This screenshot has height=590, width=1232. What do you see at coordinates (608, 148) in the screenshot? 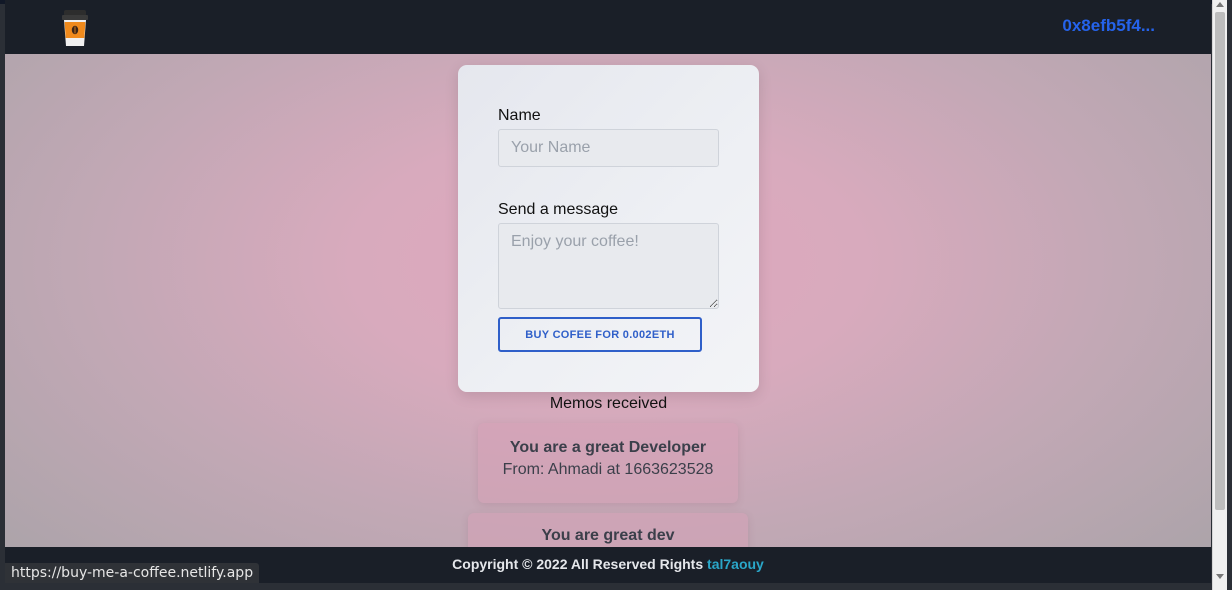
I see `name-input` at bounding box center [608, 148].